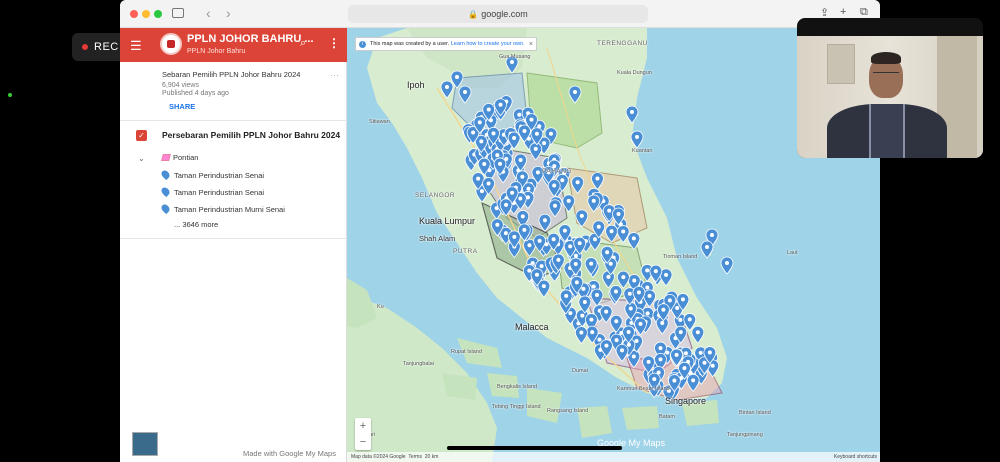 The image size is (1000, 462). I want to click on map-label: SELANGOR, so click(435, 195).